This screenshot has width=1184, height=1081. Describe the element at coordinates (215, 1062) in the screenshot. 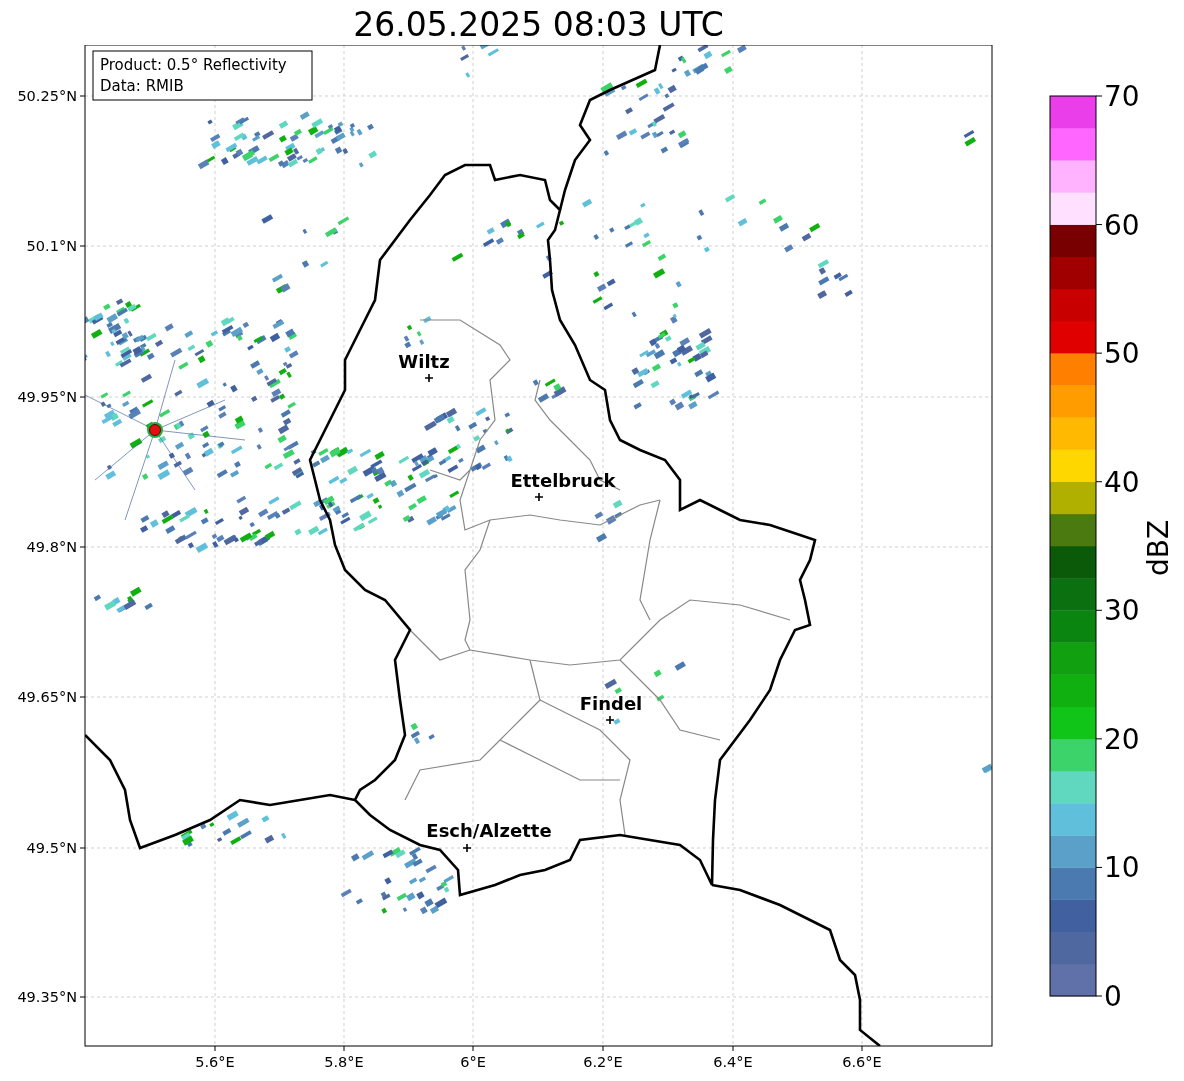

I see `axis-tick-label: 5.6°E` at that location.